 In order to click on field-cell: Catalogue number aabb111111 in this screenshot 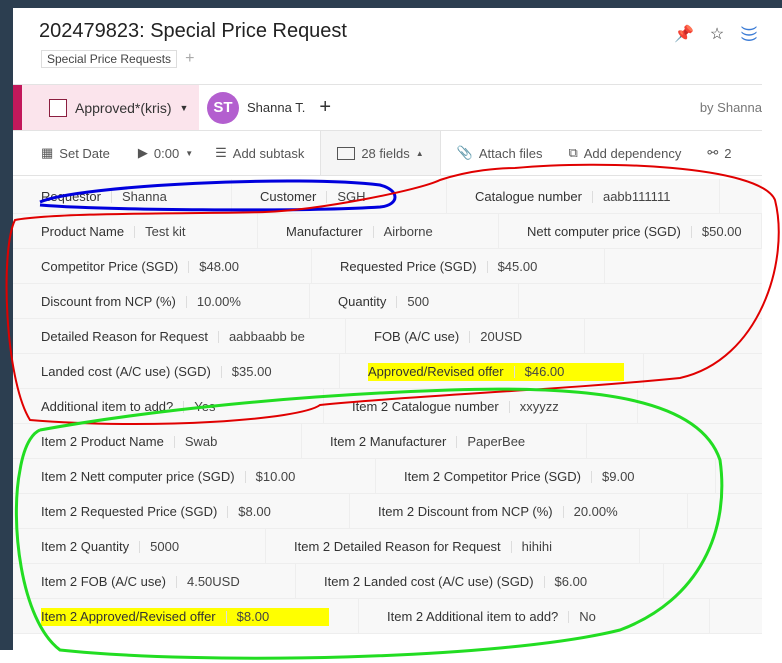, I will do `click(583, 196)`.